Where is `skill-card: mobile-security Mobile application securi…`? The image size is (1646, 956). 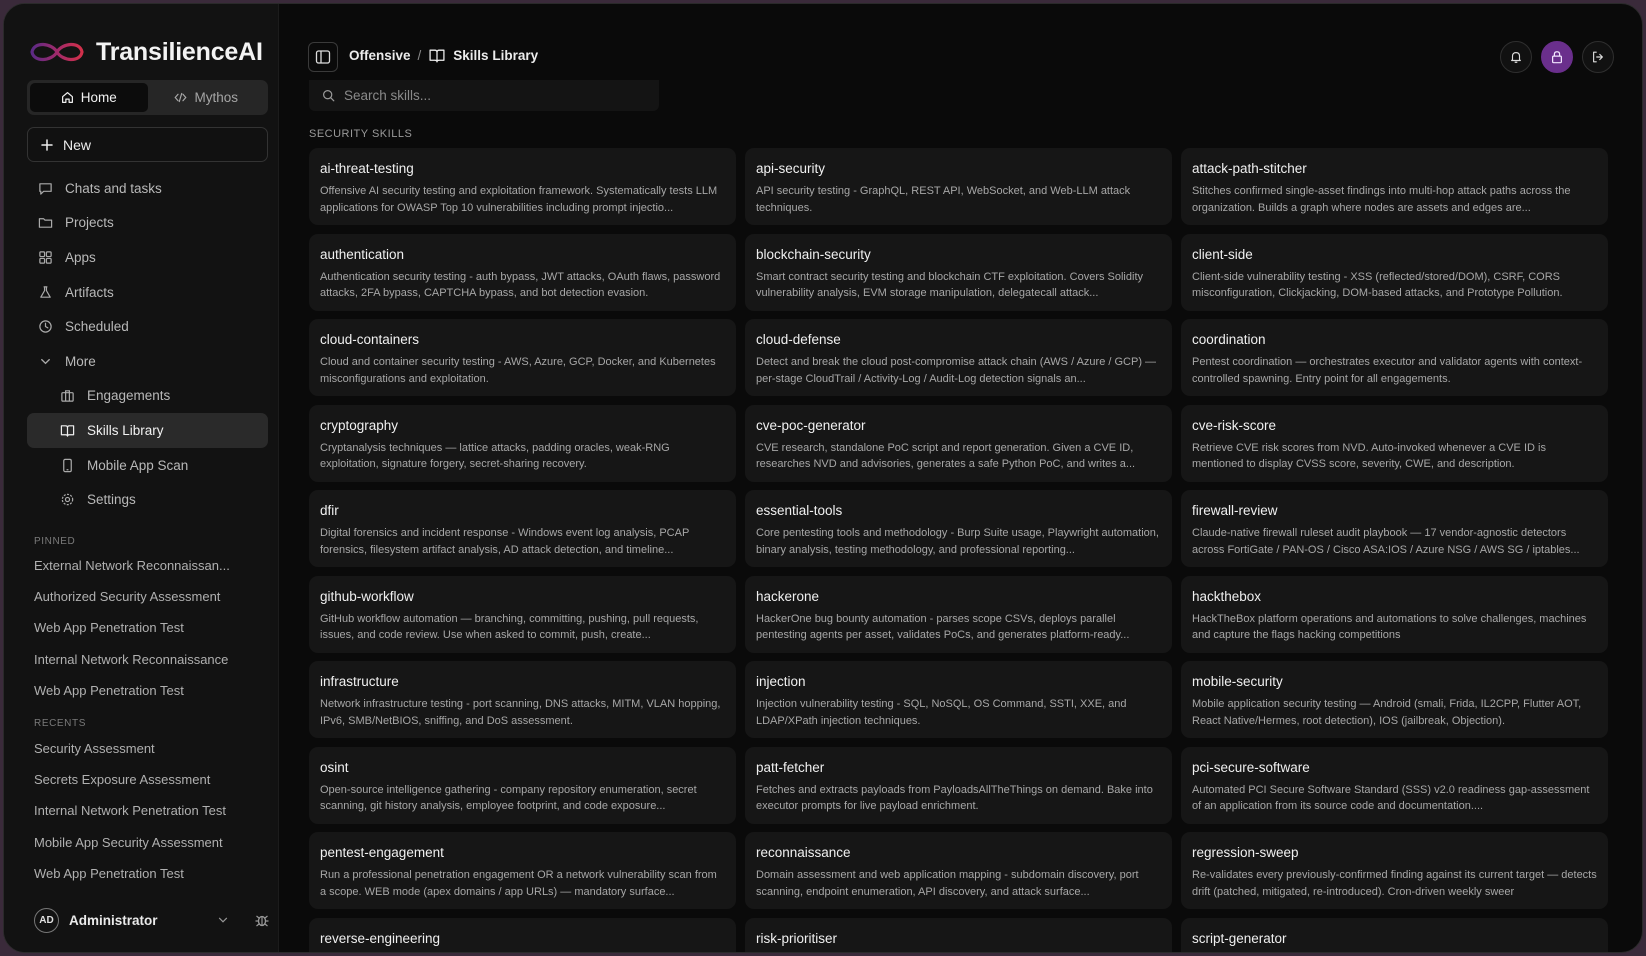 skill-card: mobile-security Mobile application securi… is located at coordinates (1394, 699).